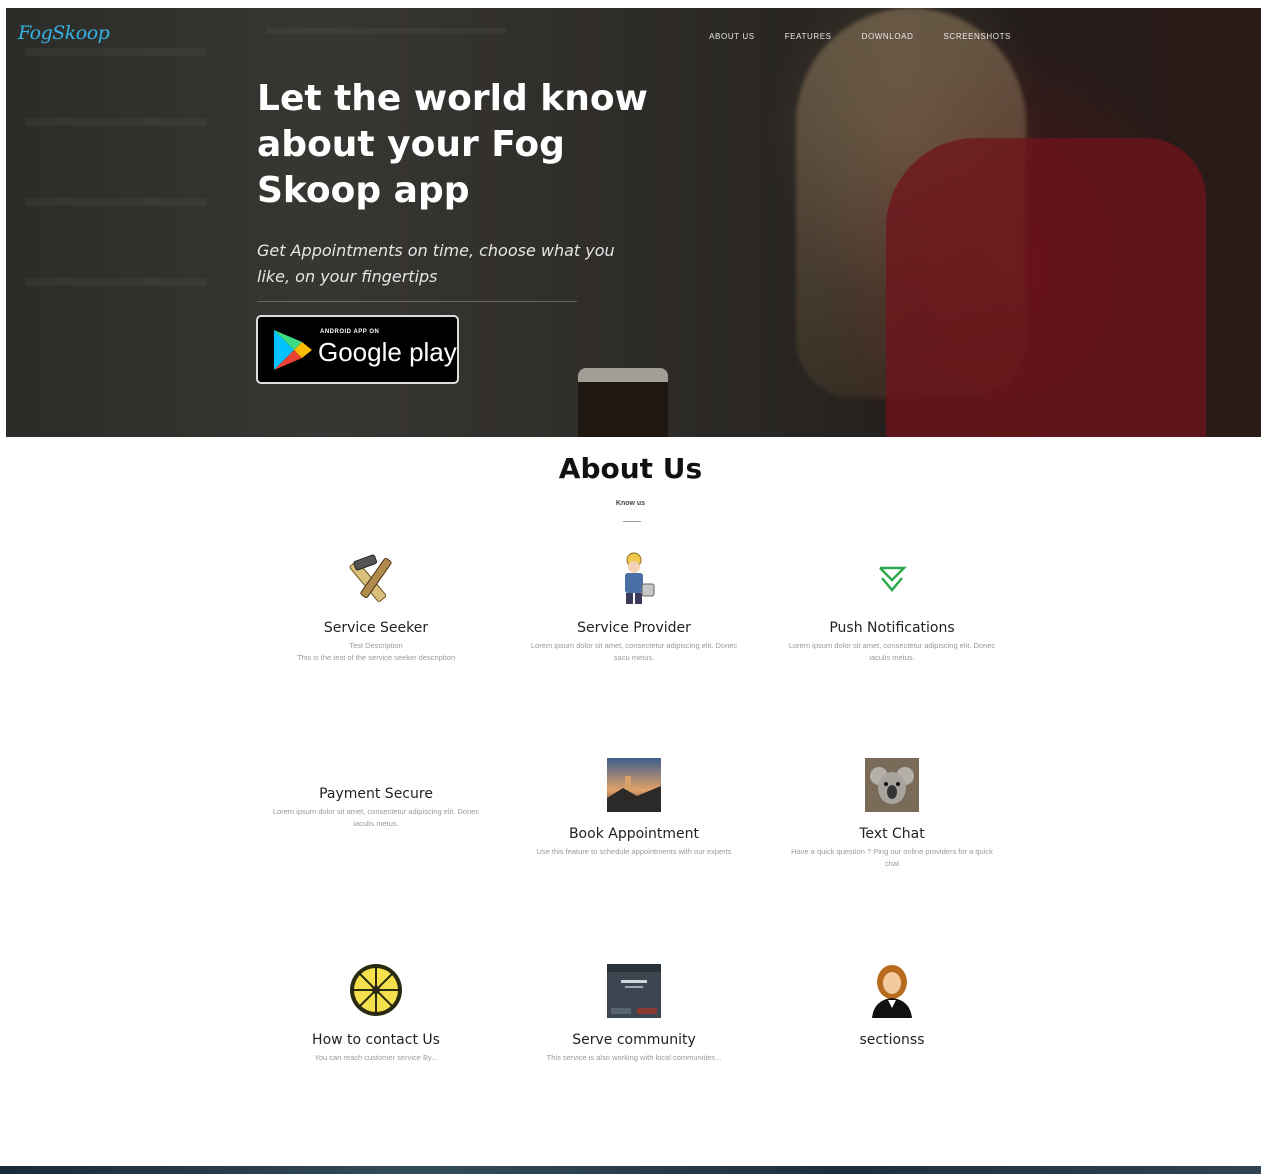 Image resolution: width=1261 pixels, height=1174 pixels. I want to click on google-play-button: ANDROID APP ON Google play, so click(357, 349).